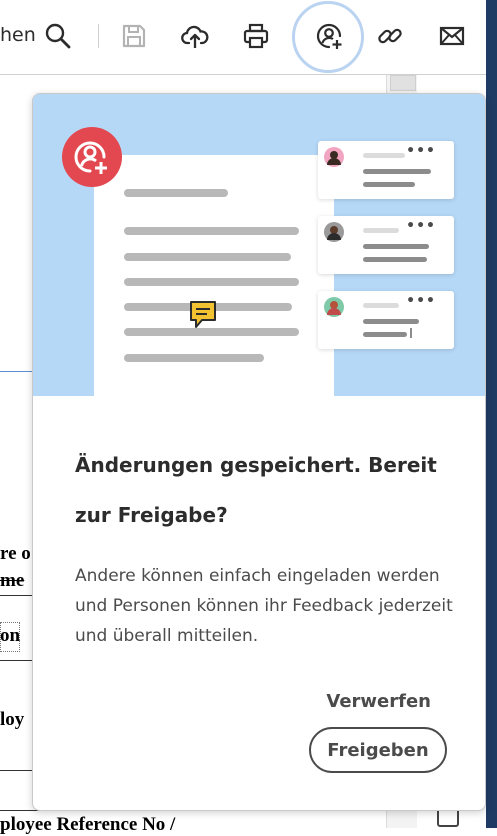  Describe the element at coordinates (134, 36) in the screenshot. I see `save-icon` at that location.